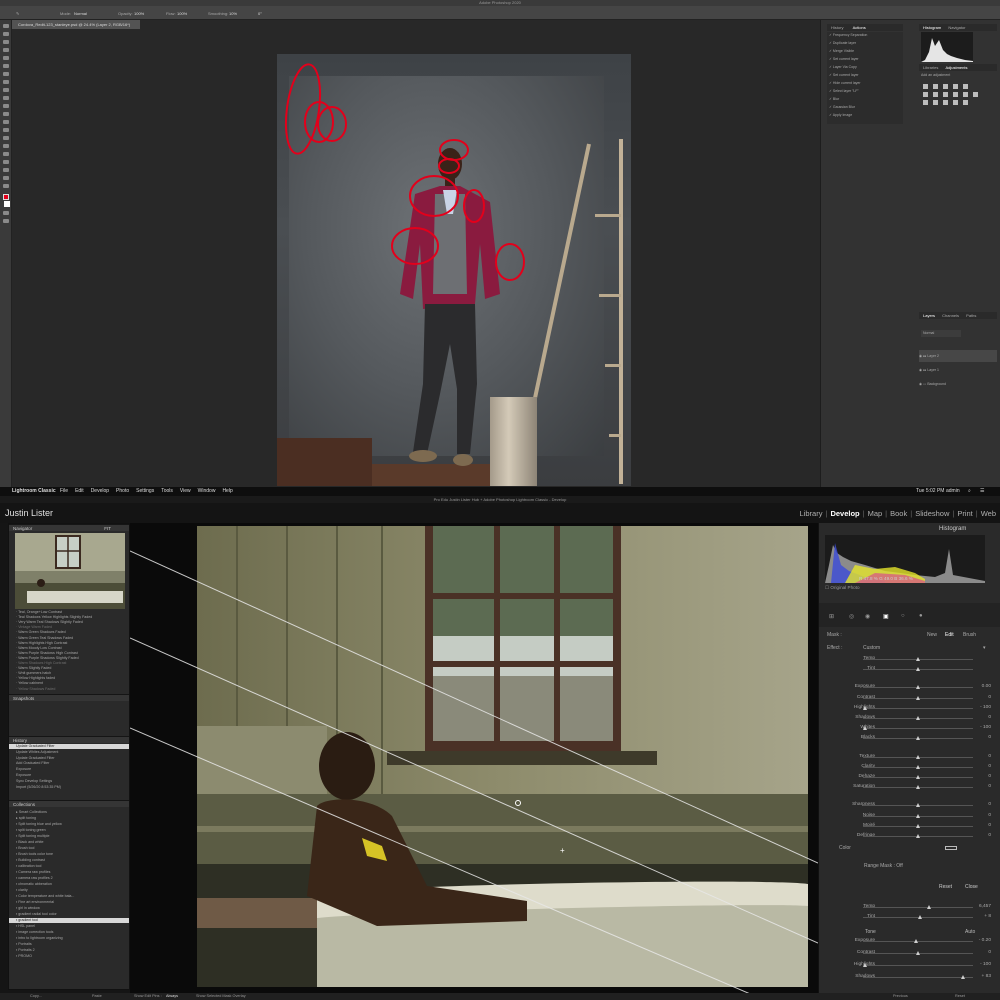 Image resolution: width=1000 pixels, height=1000 pixels. I want to click on menubar-user: admin, so click(953, 491).